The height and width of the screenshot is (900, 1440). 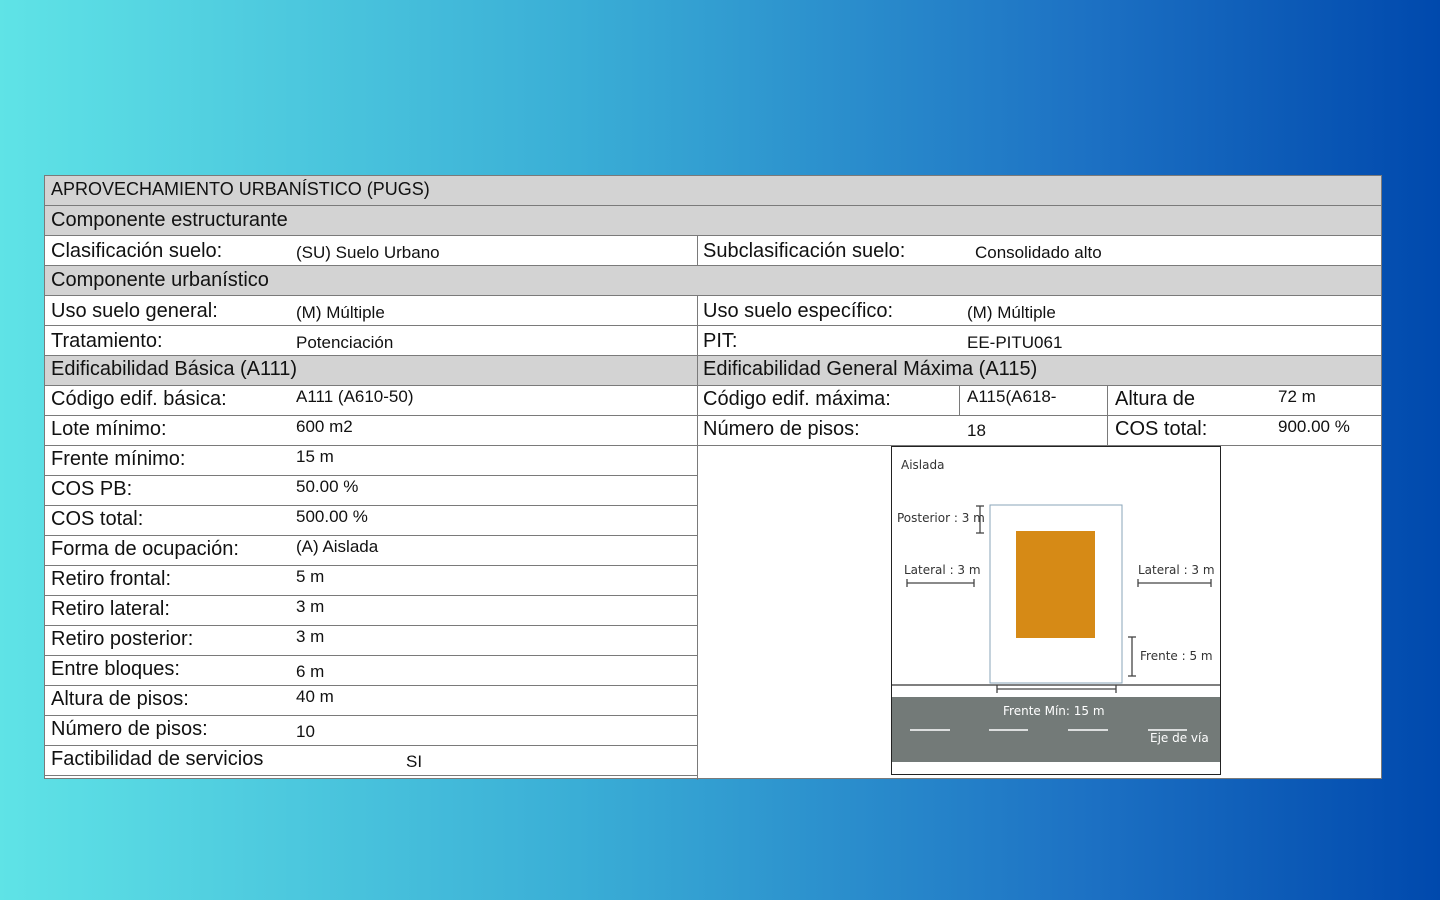 What do you see at coordinates (169, 220) in the screenshot?
I see `section-estructurante-label: Componente estructurante` at bounding box center [169, 220].